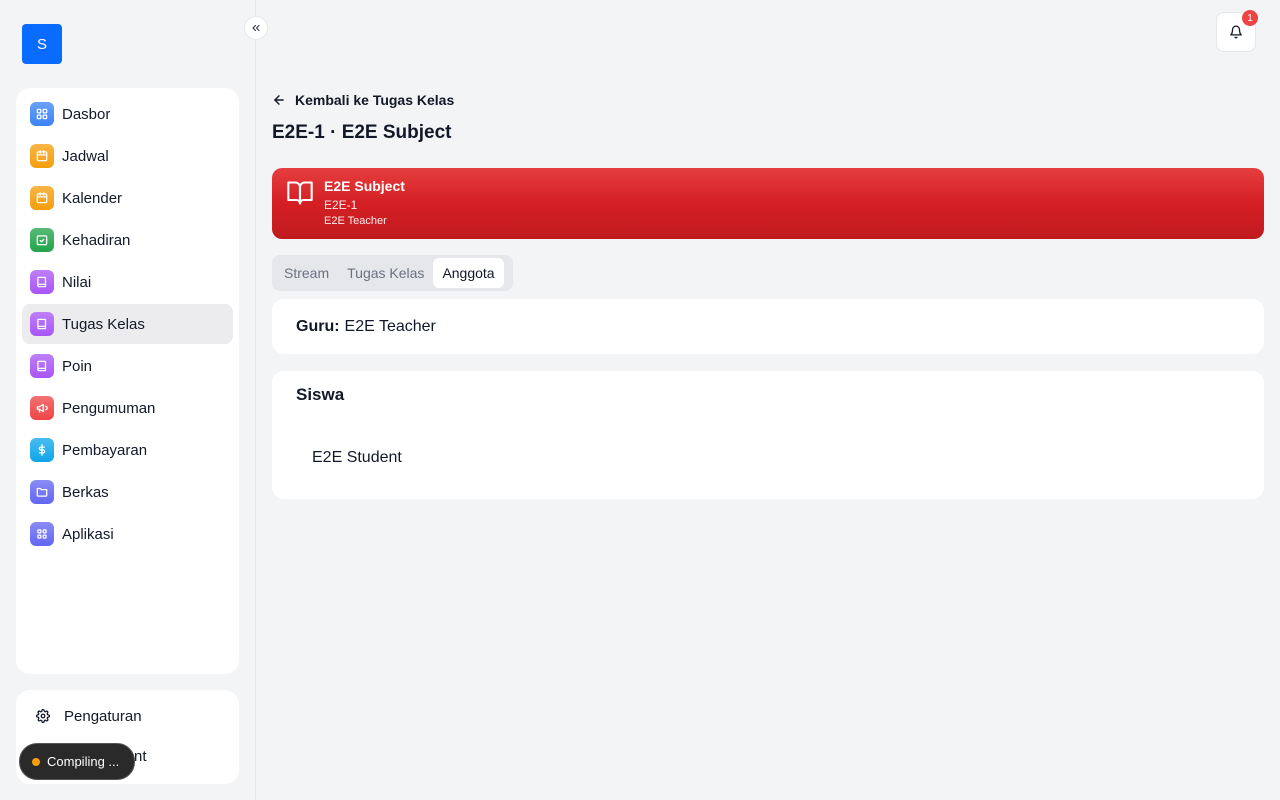  Describe the element at coordinates (105, 450) in the screenshot. I see `sidebar-item-label: Pembayaran` at that location.